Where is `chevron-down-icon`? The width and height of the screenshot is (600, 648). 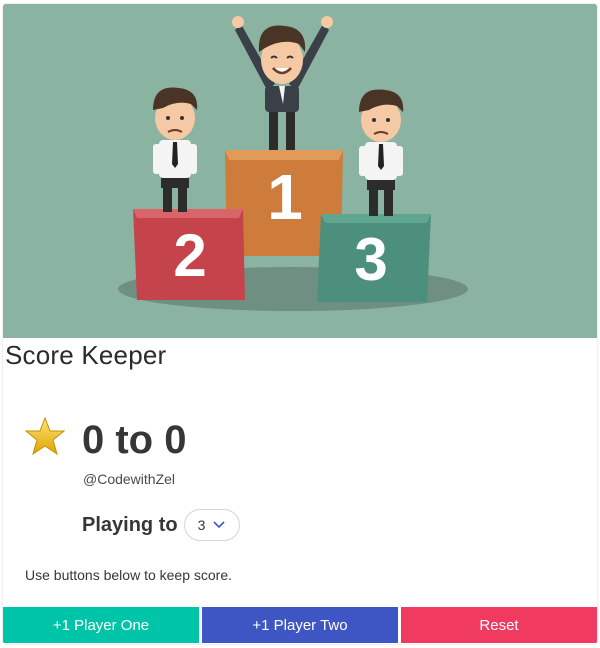
chevron-down-icon is located at coordinates (219, 525).